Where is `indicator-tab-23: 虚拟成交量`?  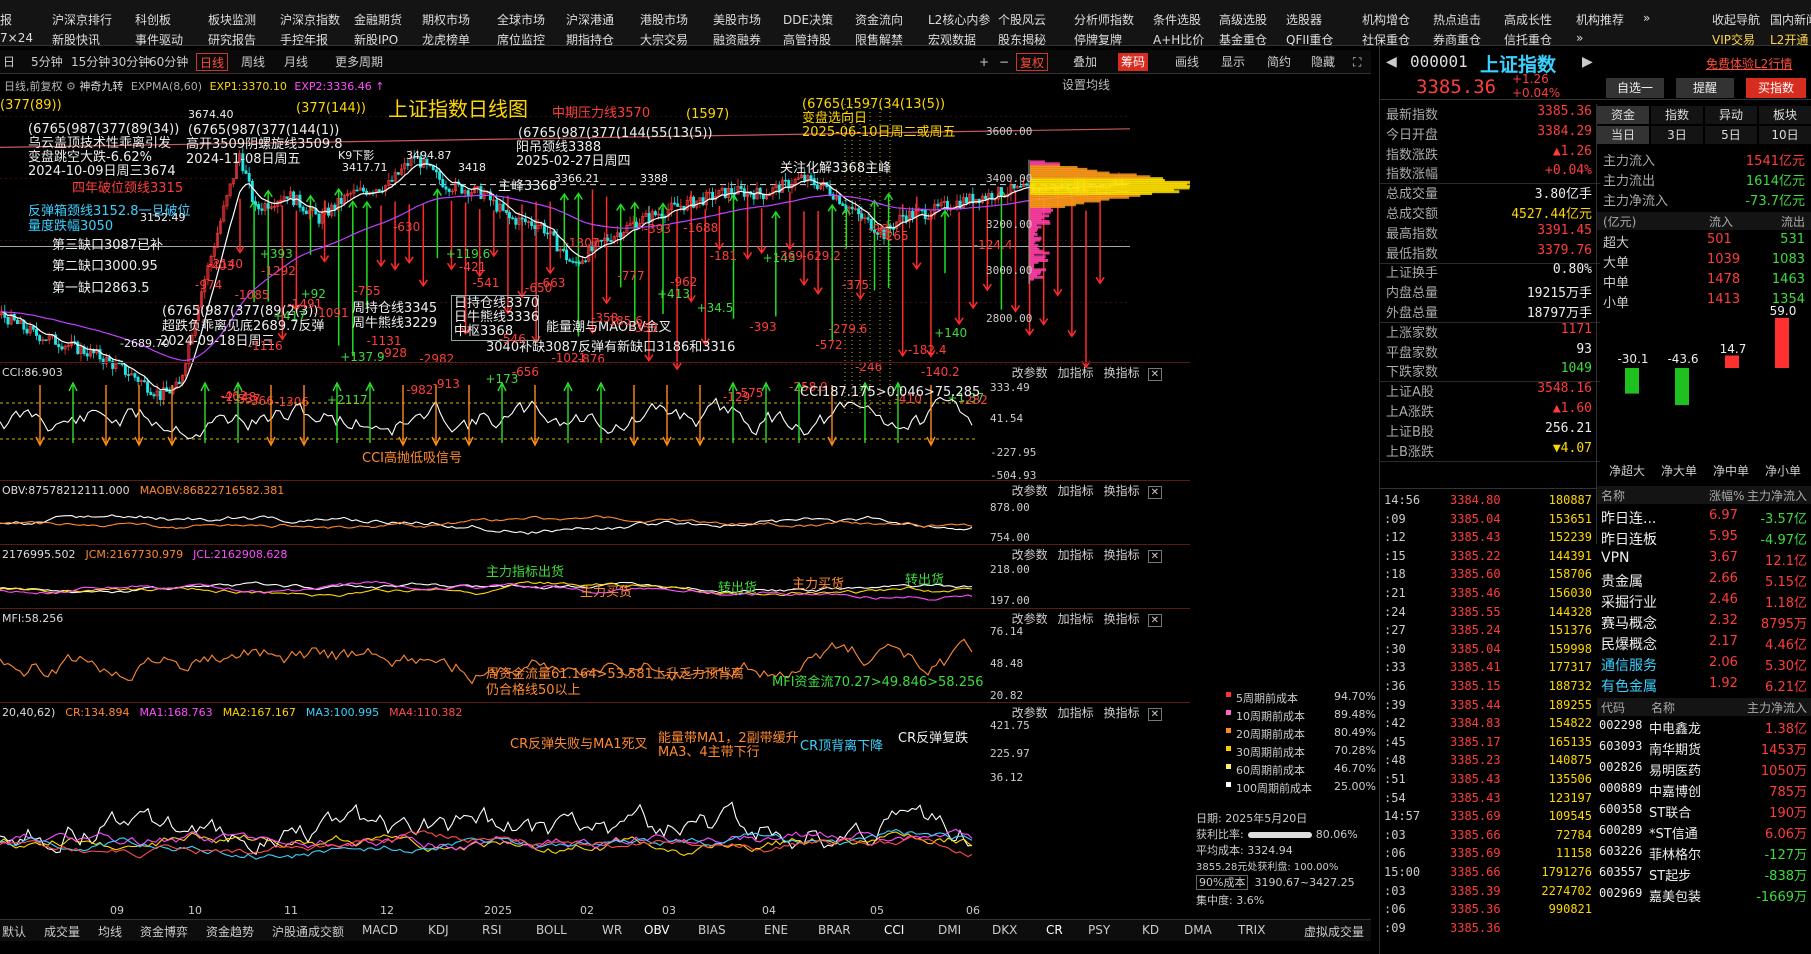 indicator-tab-23: 虚拟成交量 is located at coordinates (1334, 931).